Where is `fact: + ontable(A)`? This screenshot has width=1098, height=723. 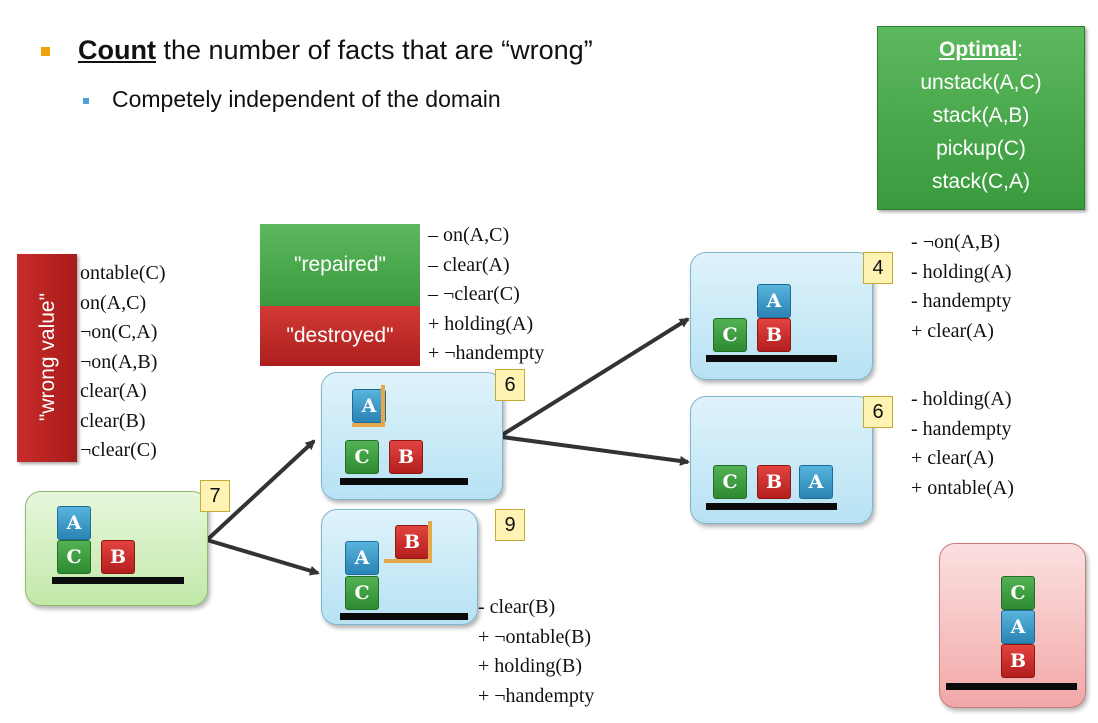 fact: + ontable(A) is located at coordinates (962, 487).